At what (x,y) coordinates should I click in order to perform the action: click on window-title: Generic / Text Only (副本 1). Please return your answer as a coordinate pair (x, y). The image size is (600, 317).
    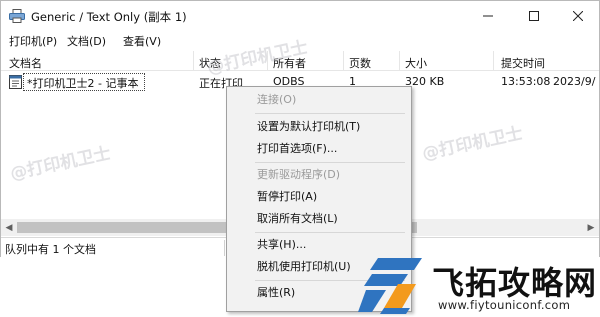
    Looking at the image, I should click on (109, 17).